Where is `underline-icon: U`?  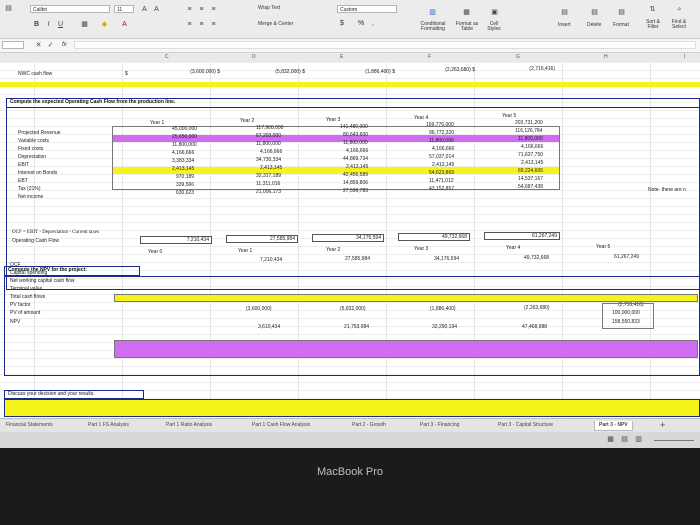 underline-icon: U is located at coordinates (60, 24).